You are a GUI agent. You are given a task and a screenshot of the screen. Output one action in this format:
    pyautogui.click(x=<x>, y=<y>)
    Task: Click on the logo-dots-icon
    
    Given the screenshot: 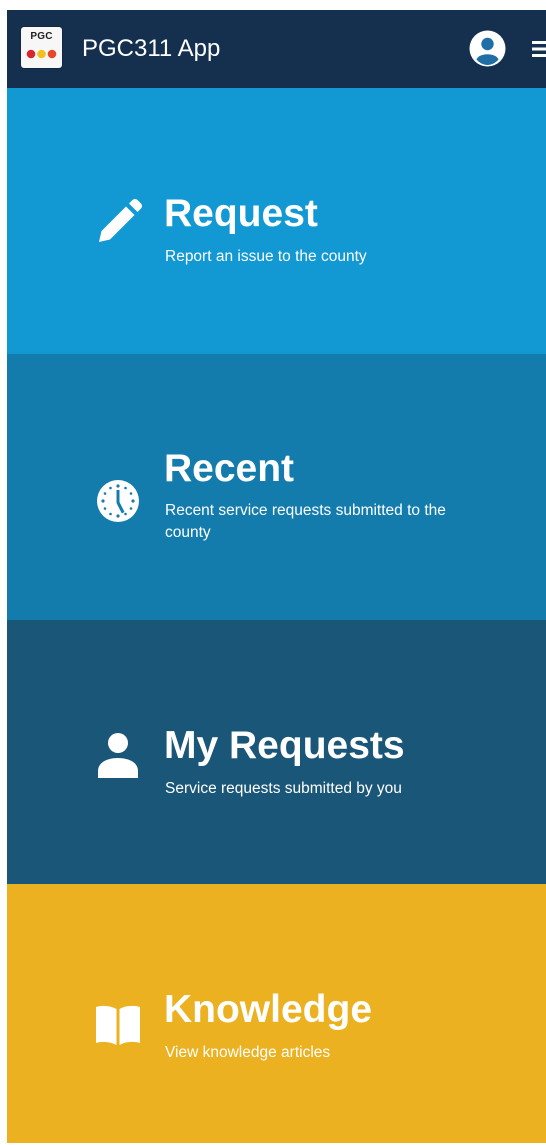 What is the action you would take?
    pyautogui.click(x=41, y=54)
    